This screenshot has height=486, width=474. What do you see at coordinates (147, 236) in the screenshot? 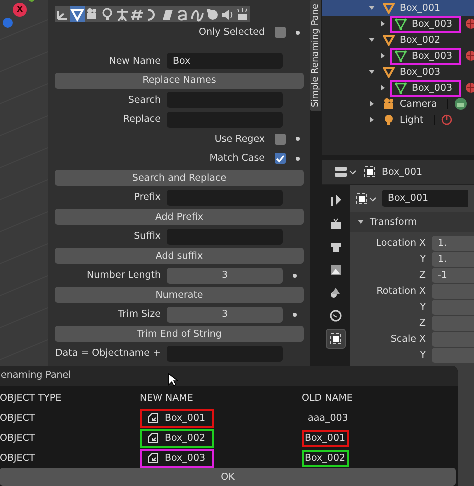
I see `field-label: Suffix` at bounding box center [147, 236].